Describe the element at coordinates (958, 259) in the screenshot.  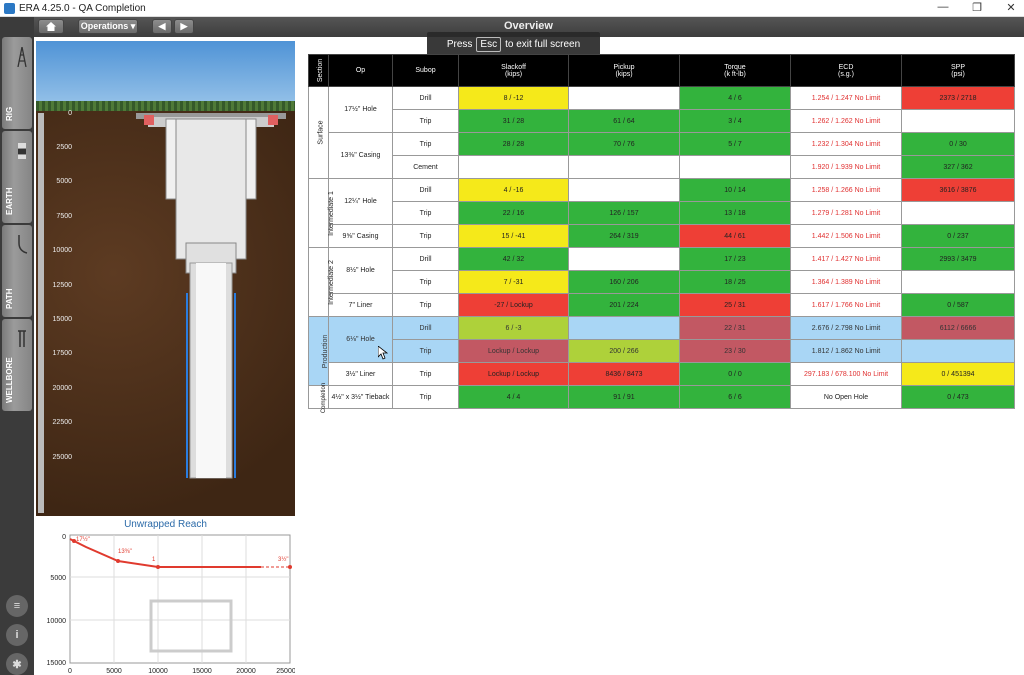
I see `spp-cell: 2993 / 3479` at that location.